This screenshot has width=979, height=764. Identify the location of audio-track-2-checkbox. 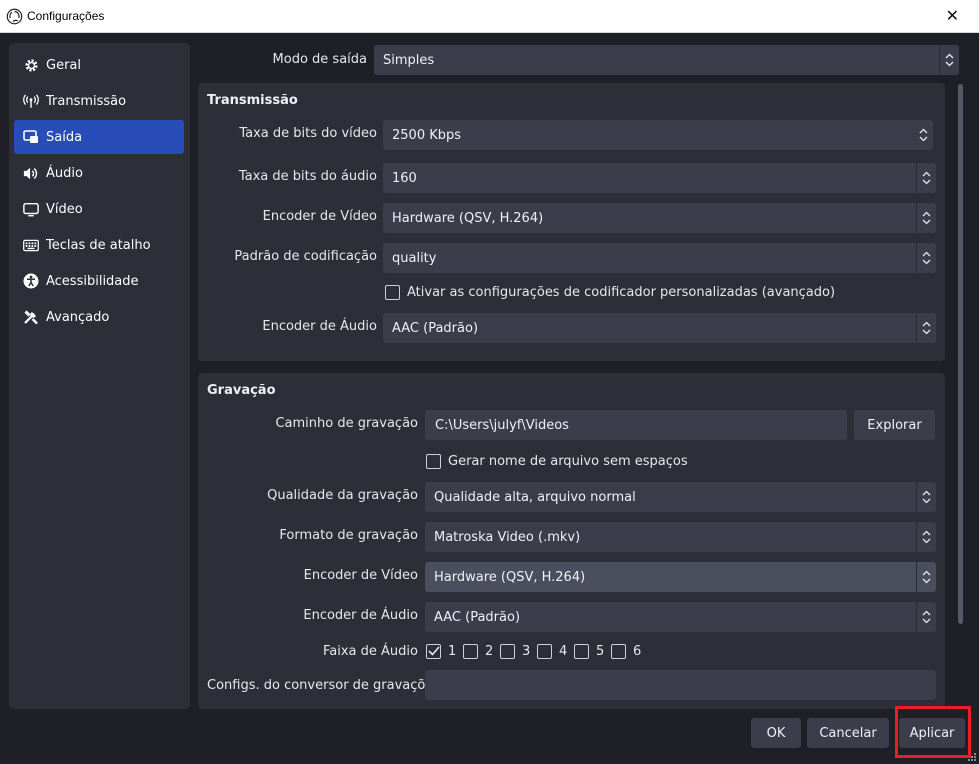
(470, 651).